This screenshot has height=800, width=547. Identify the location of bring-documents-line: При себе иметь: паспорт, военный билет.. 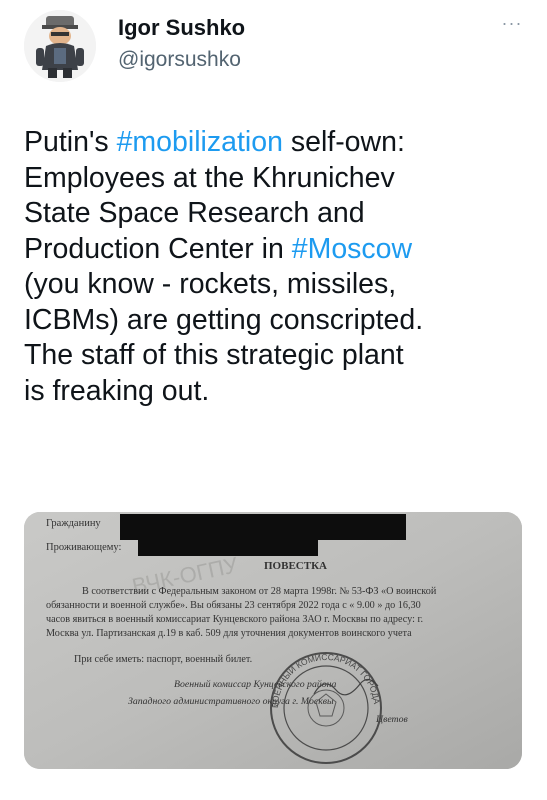
(163, 659).